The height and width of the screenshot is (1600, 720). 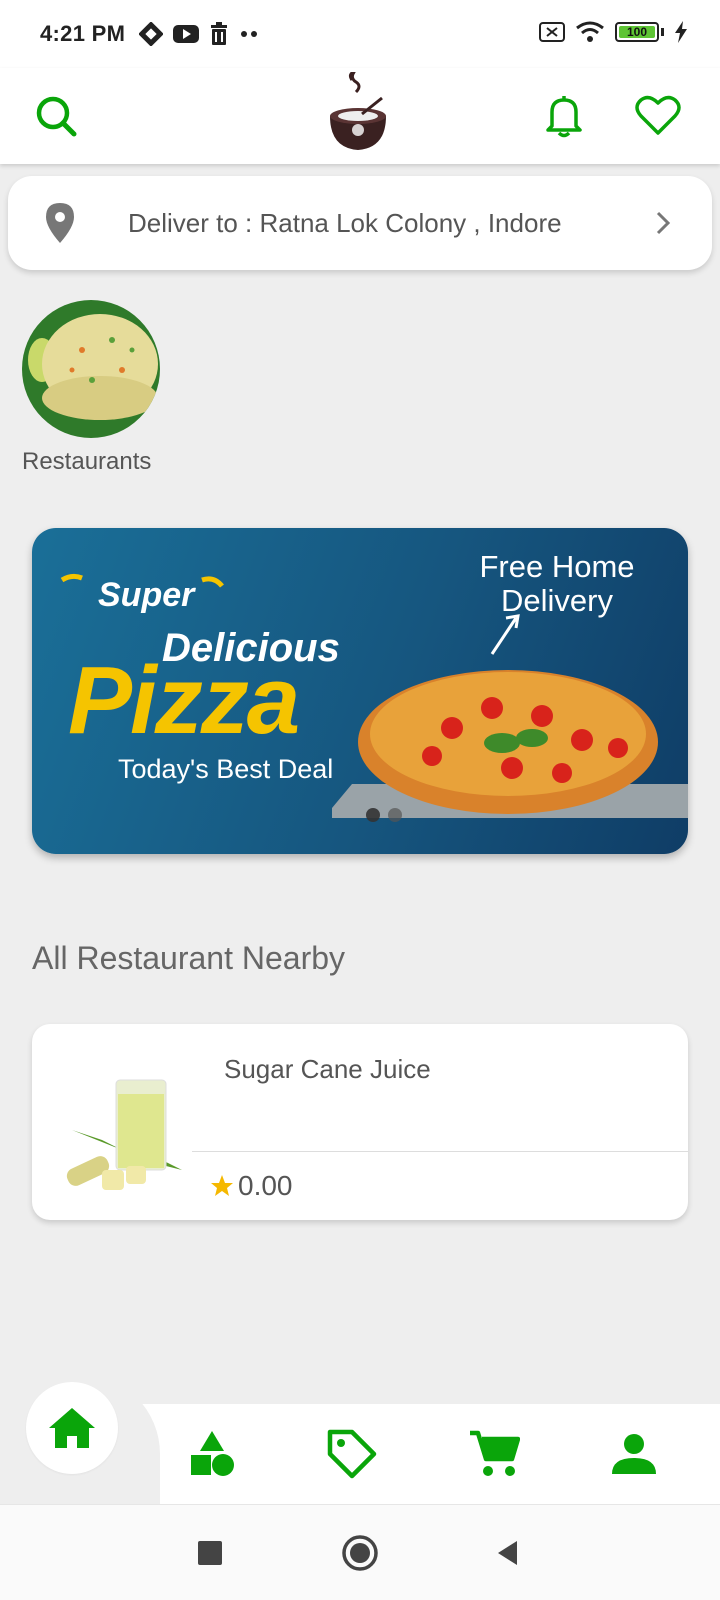 I want to click on bell-icon, so click(x=564, y=117).